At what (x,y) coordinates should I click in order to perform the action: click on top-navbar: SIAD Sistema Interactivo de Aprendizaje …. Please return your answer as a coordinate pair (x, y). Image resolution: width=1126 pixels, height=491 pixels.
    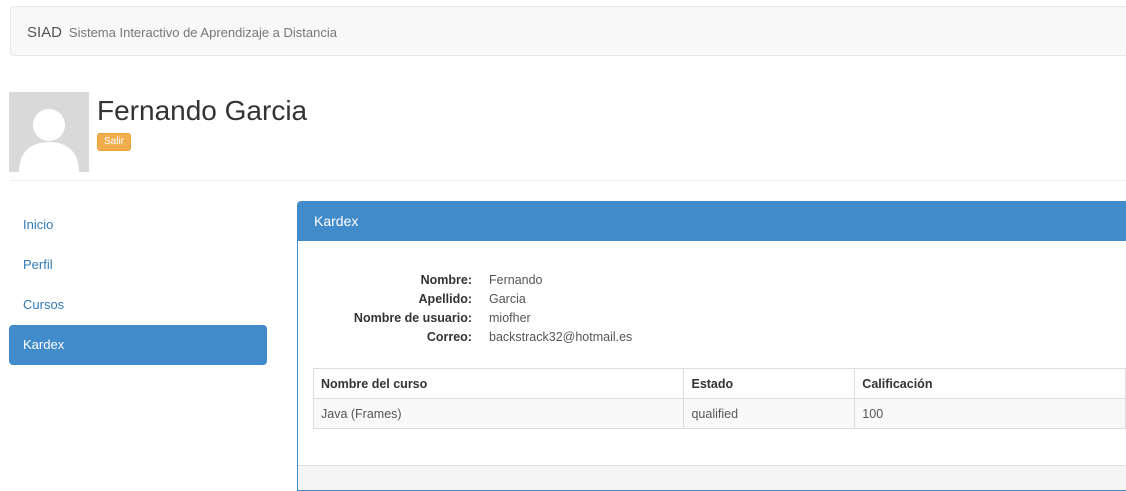
    Looking at the image, I should click on (568, 31).